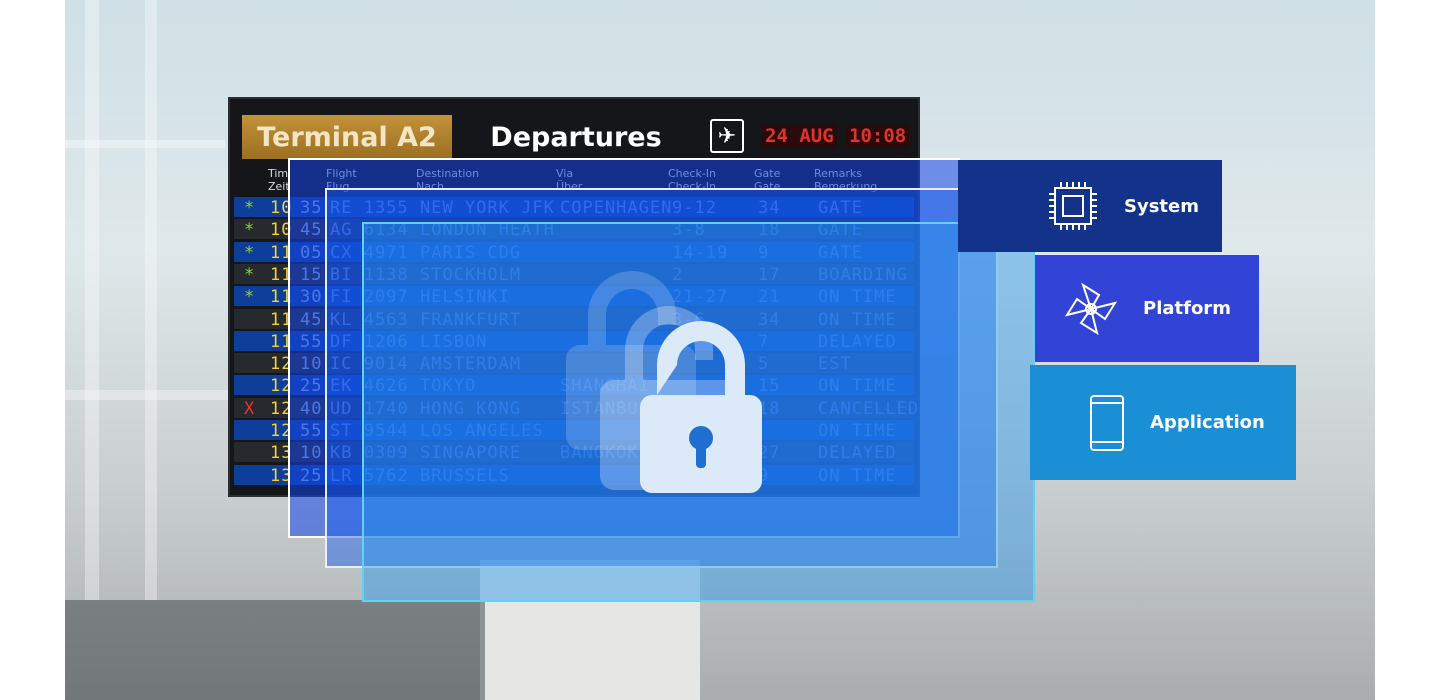 This screenshot has height=700, width=1440. Describe the element at coordinates (1073, 206) in the screenshot. I see `chip-icon` at that location.